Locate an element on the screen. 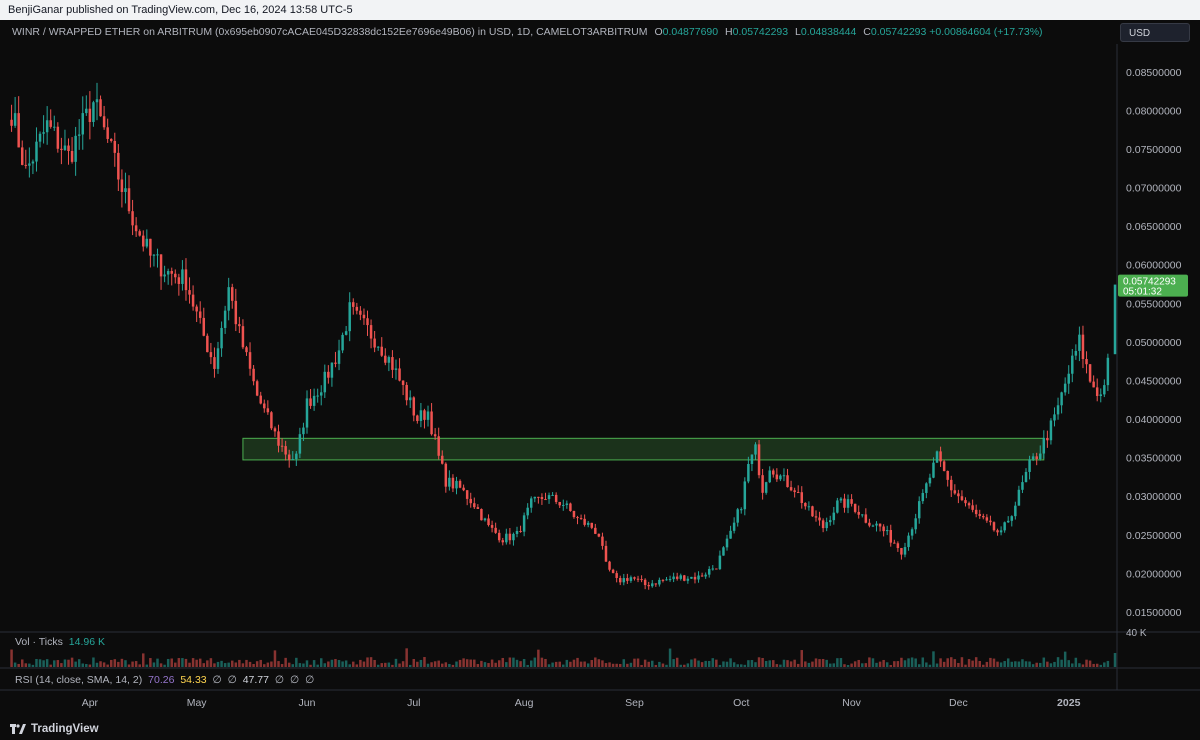  rsi-empty-5: ∅ is located at coordinates (310, 680).